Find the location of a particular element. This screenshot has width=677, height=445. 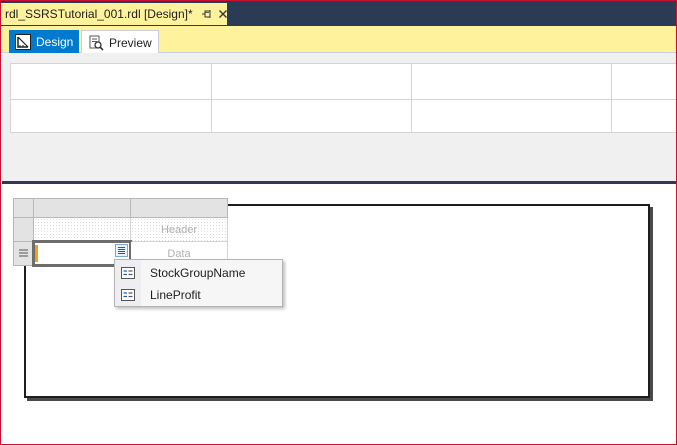

tablix-row-handle-header is located at coordinates (23, 230).